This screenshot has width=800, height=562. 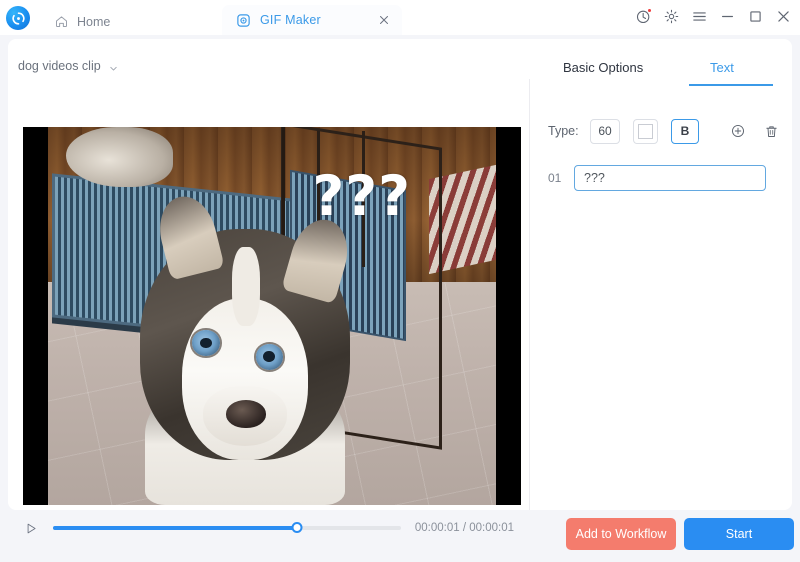 I want to click on trash-icon, so click(x=771, y=131).